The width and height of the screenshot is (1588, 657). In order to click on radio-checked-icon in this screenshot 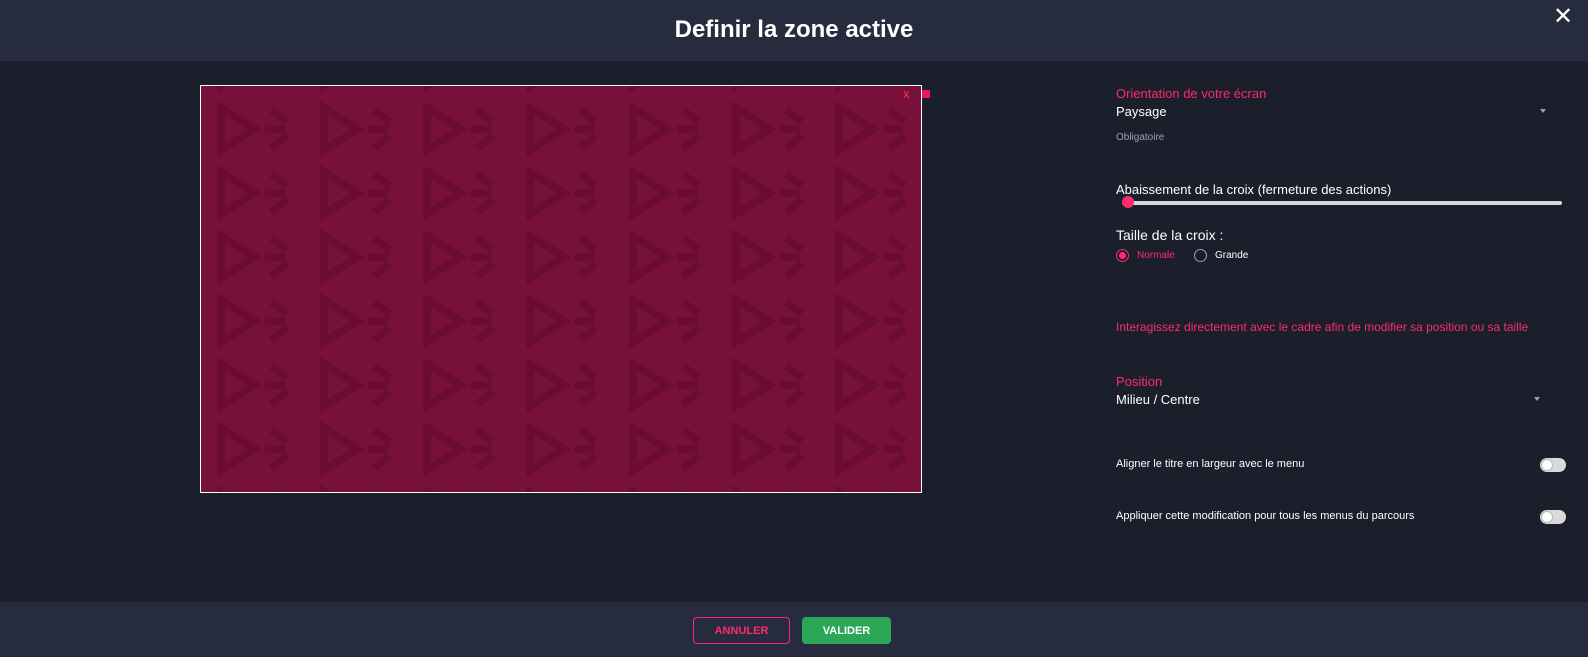, I will do `click(1122, 255)`.